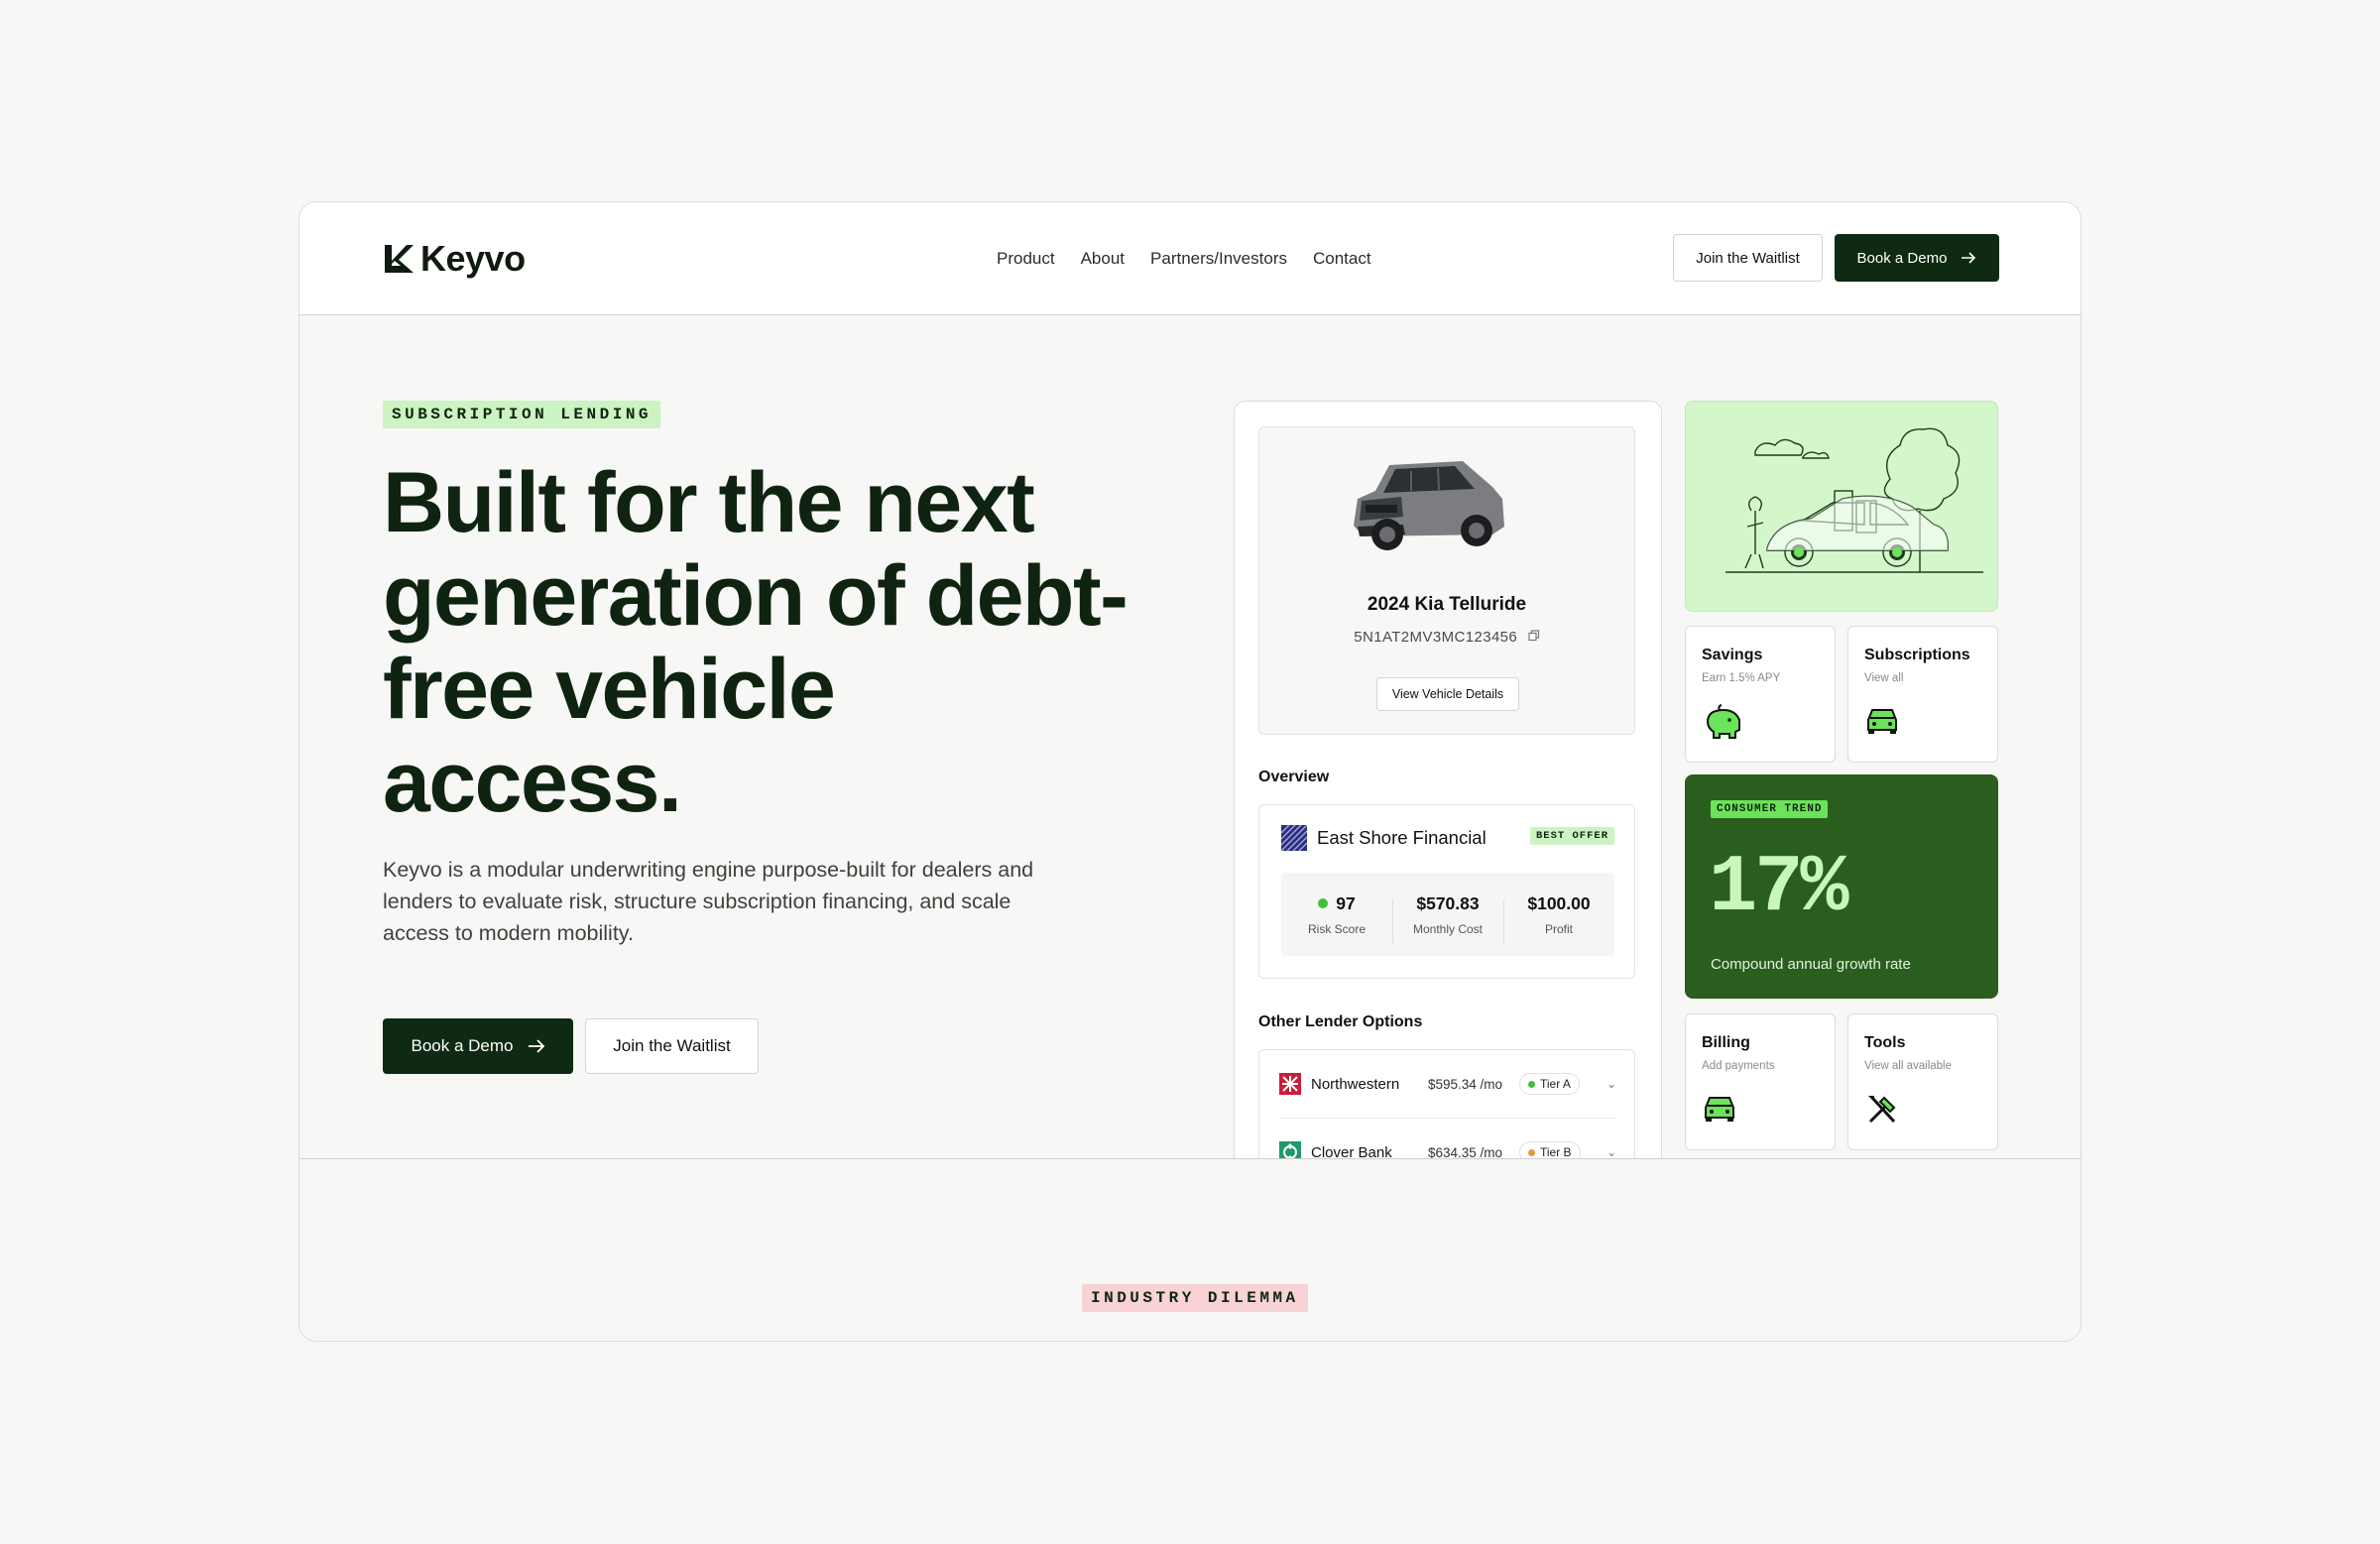 The height and width of the screenshot is (1544, 2380). What do you see at coordinates (1190, 1249) in the screenshot?
I see `next-section: INDUSTRY DILEMMA` at bounding box center [1190, 1249].